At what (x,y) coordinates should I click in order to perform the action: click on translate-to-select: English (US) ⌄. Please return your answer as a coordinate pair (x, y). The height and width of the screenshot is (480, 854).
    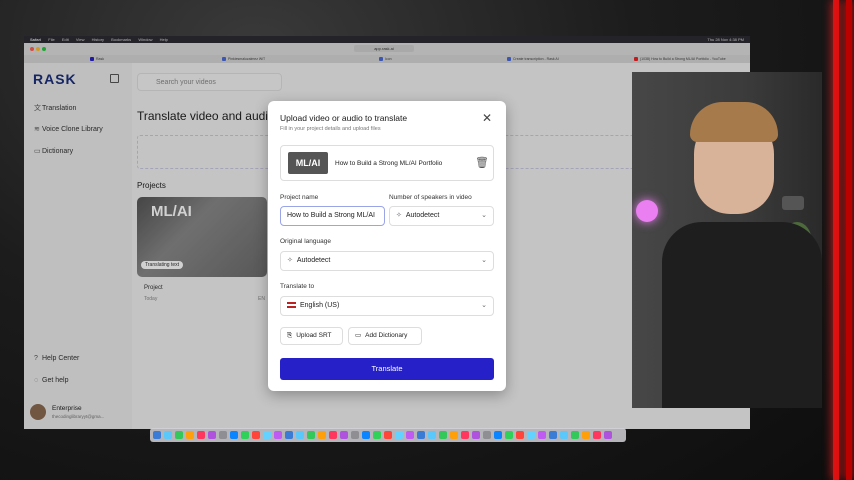
    Looking at the image, I should click on (387, 306).